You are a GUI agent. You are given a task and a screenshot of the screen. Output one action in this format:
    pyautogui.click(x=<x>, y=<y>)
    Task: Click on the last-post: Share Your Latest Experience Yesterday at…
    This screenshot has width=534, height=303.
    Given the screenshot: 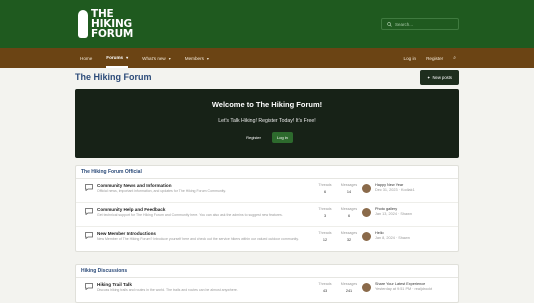 What is the action you would take?
    pyautogui.click(x=397, y=287)
    